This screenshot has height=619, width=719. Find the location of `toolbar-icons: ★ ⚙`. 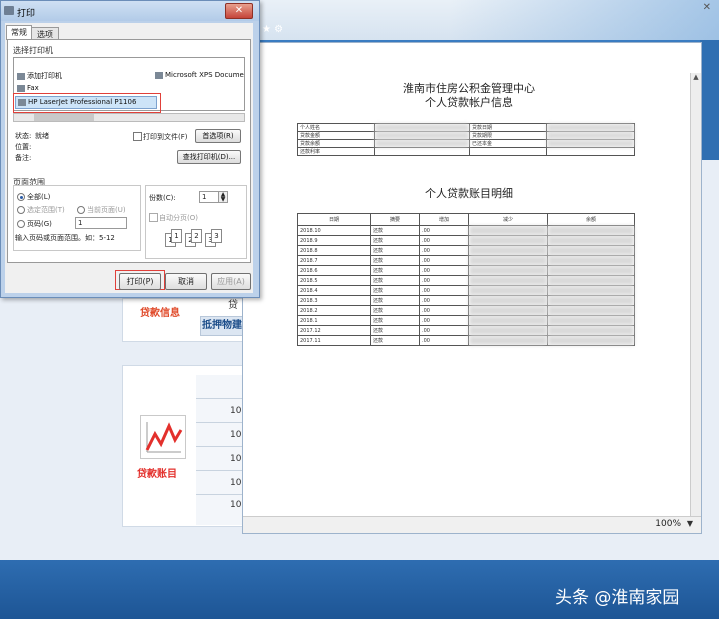

toolbar-icons: ★ ⚙ is located at coordinates (272, 29).